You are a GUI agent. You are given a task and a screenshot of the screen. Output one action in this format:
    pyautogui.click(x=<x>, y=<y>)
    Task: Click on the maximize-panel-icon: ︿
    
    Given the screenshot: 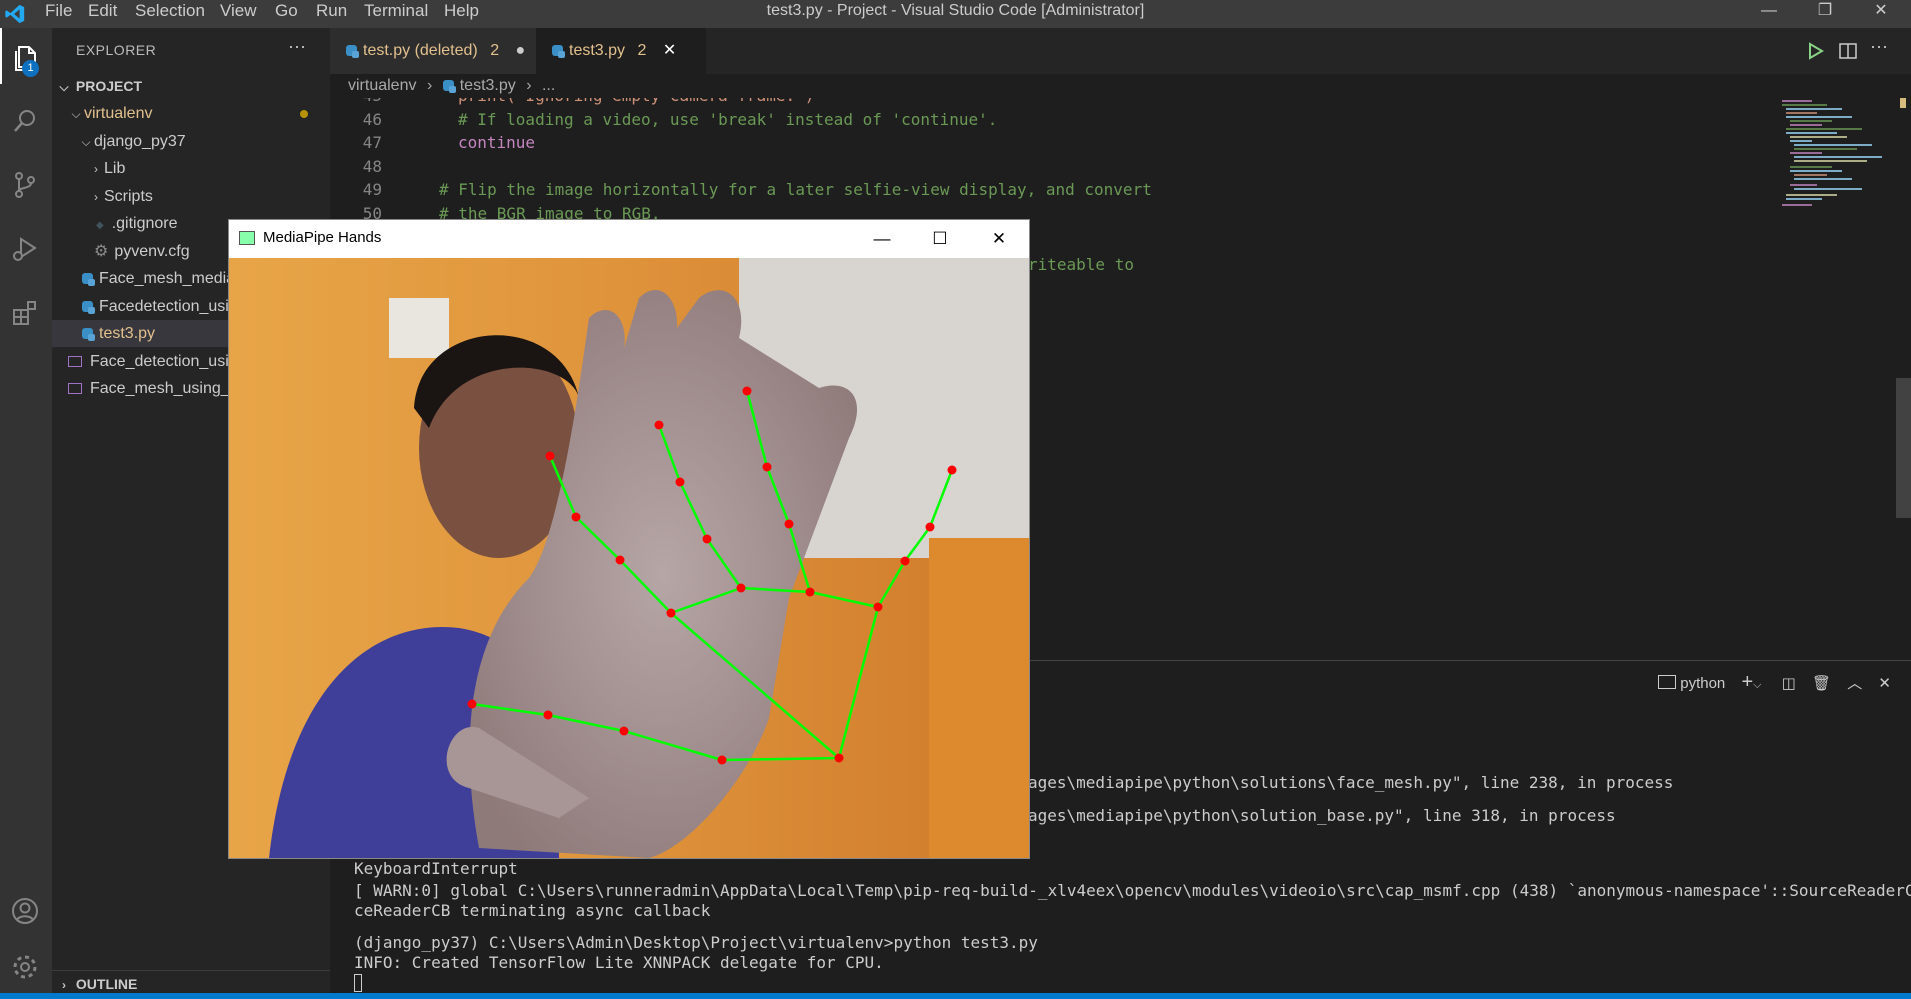 What is the action you would take?
    pyautogui.click(x=1854, y=683)
    